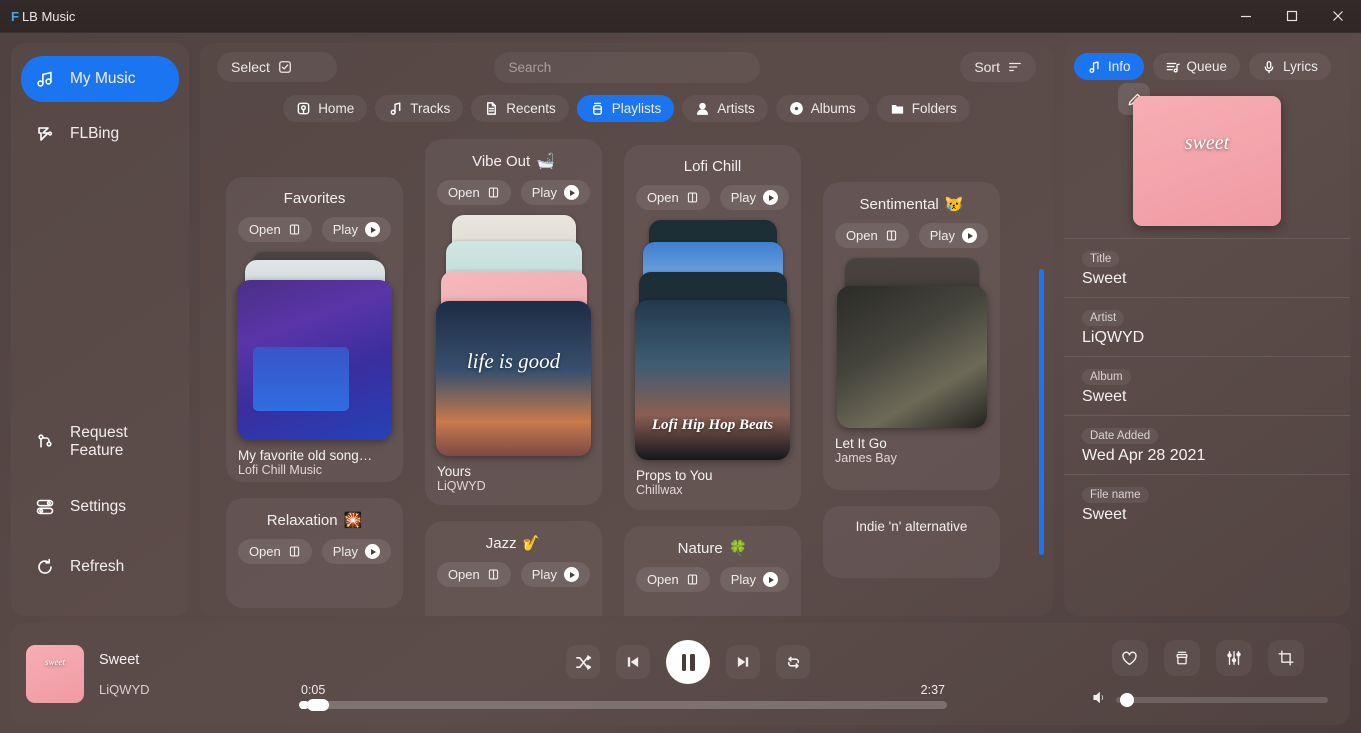 The height and width of the screenshot is (733, 1361). Describe the element at coordinates (531, 108) in the screenshot. I see `tab-label: Recents` at that location.